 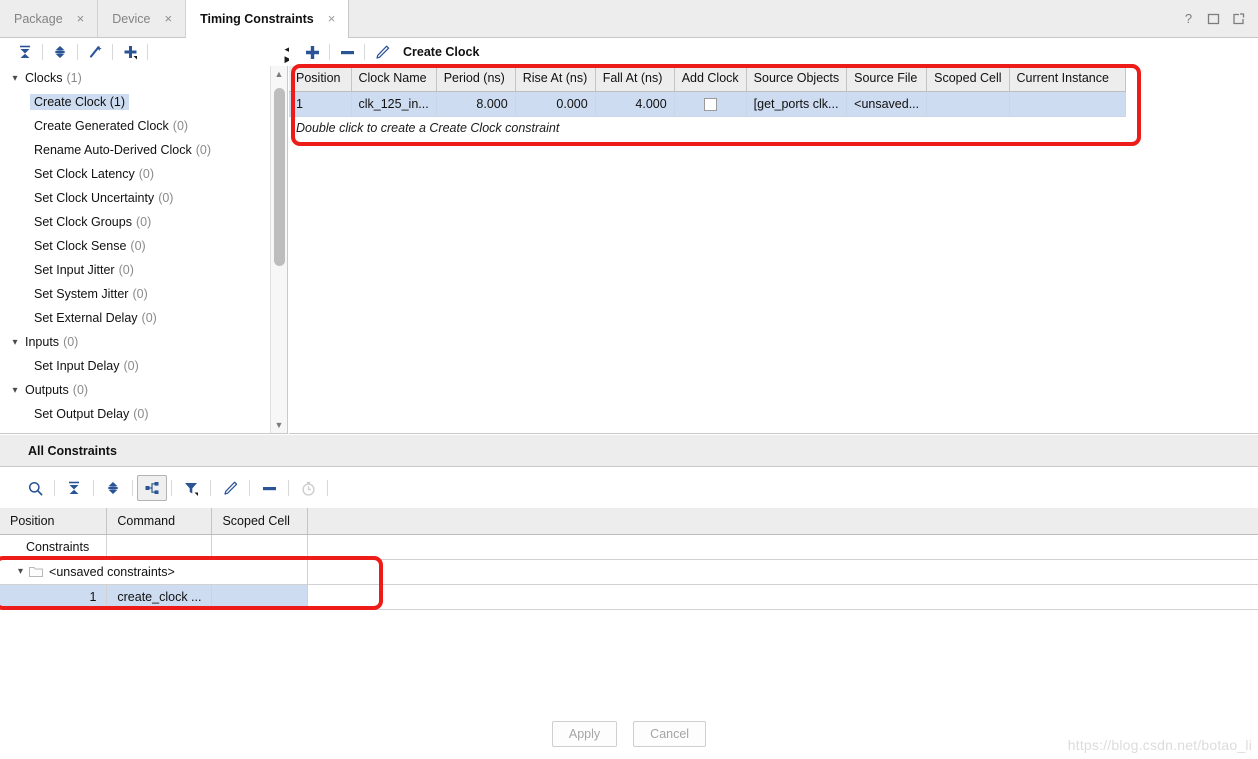 I want to click on cell-current-instance, so click(x=1067, y=104).